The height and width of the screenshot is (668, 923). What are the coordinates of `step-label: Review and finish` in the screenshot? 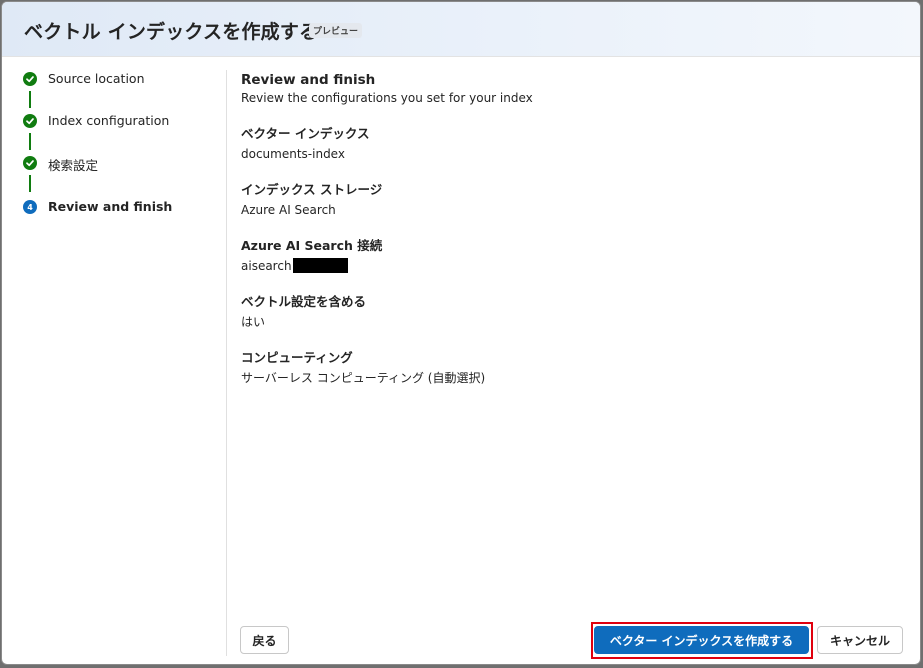 It's located at (110, 206).